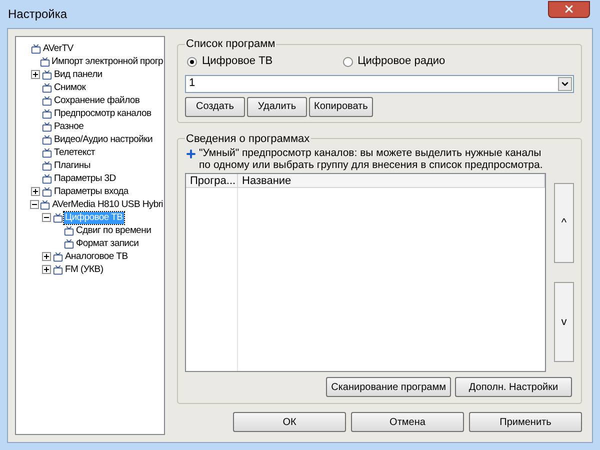 The width and height of the screenshot is (600, 450). What do you see at coordinates (69, 126) in the screenshot?
I see `tree-item: Разное` at bounding box center [69, 126].